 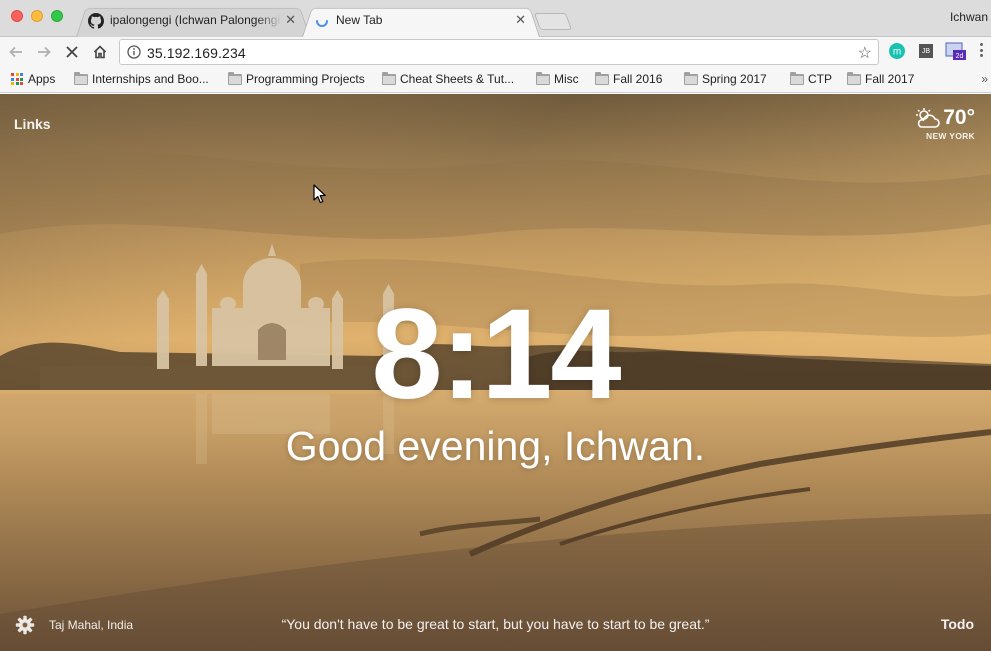 What do you see at coordinates (57, 16) in the screenshot?
I see `maximize-window-button` at bounding box center [57, 16].